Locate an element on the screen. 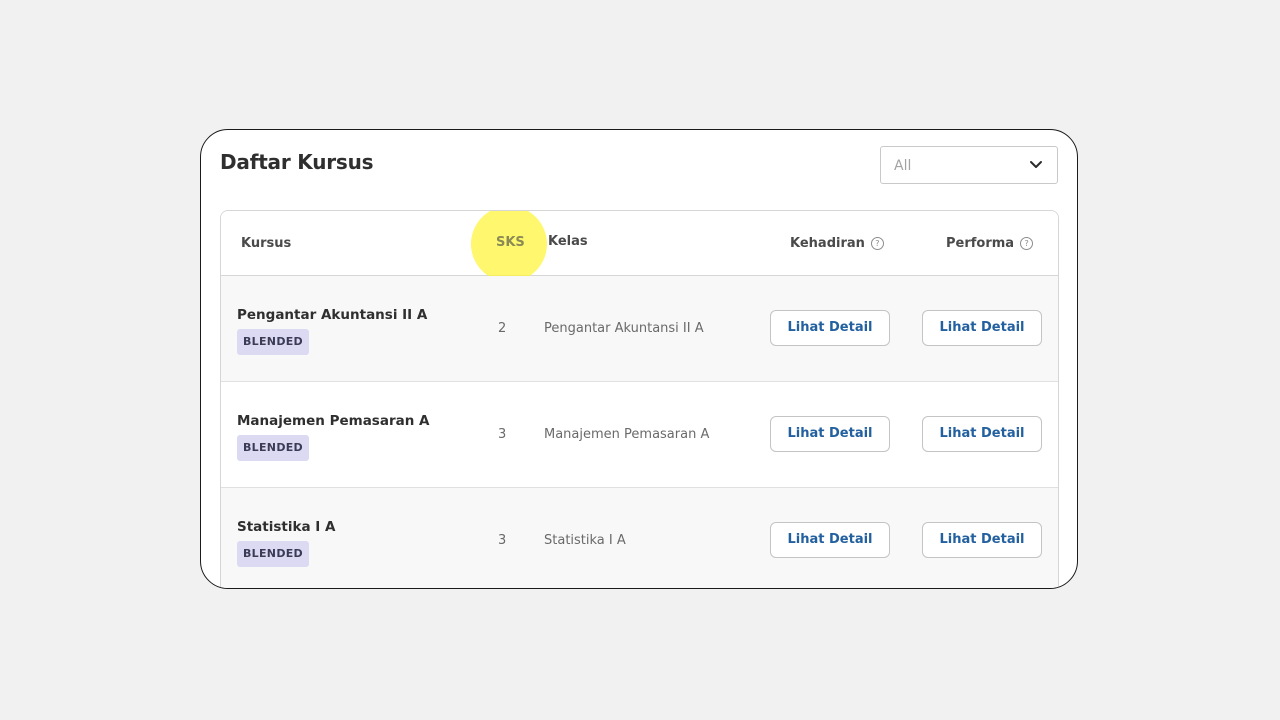 The image size is (1280, 720). course-name: Statistika I A is located at coordinates (286, 527).